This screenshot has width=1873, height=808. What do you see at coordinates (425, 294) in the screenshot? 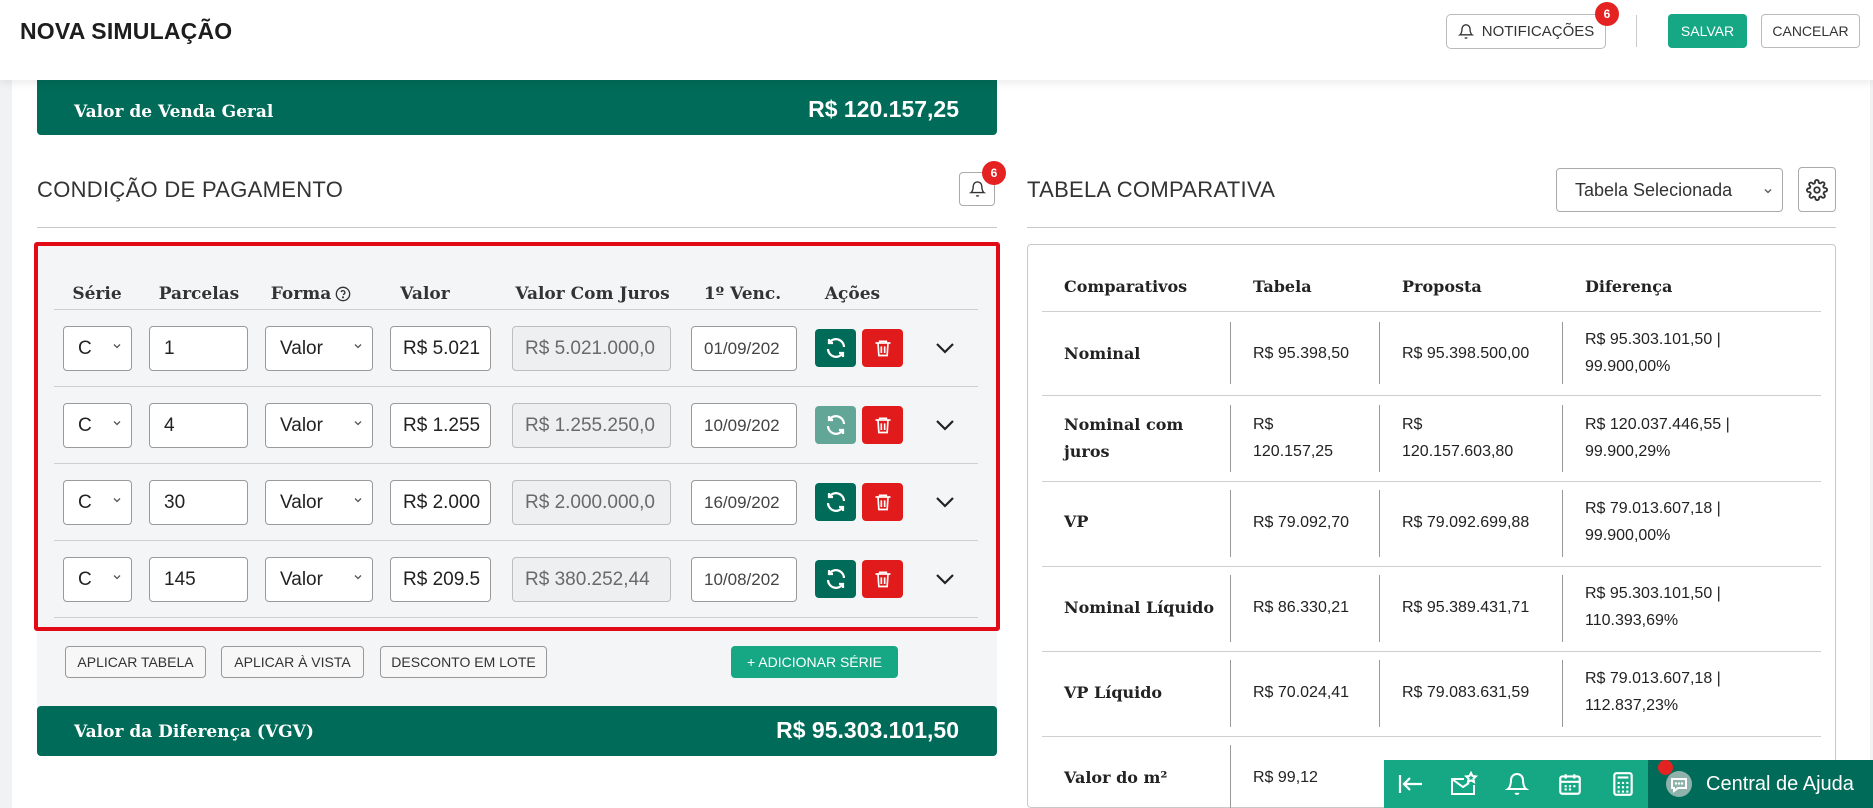
I see `col-valor: Valor` at bounding box center [425, 294].